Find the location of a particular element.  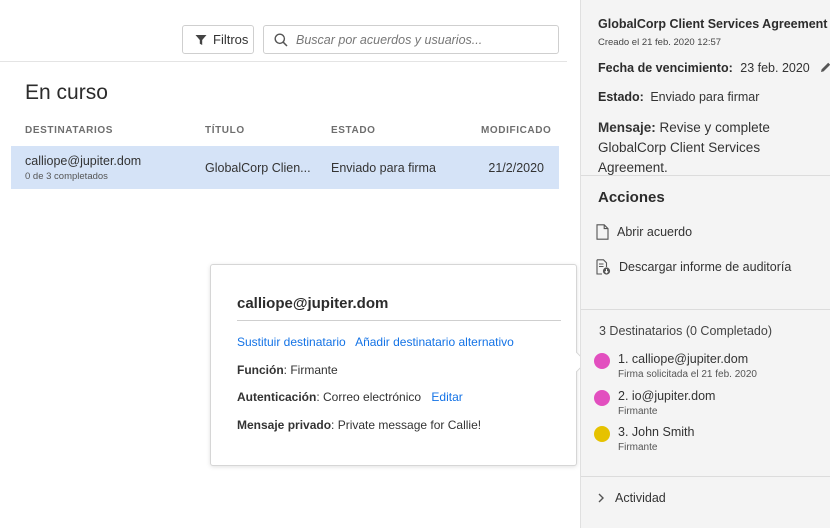

status-label: Estado: is located at coordinates (621, 97).